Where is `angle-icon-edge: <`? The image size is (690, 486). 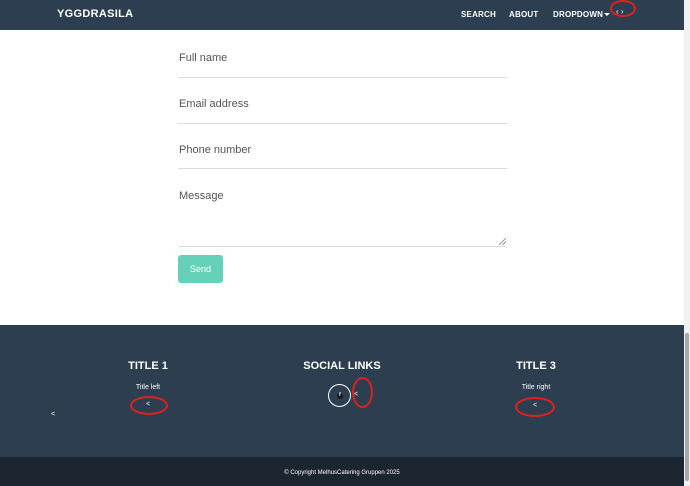 angle-icon-edge: < is located at coordinates (53, 414).